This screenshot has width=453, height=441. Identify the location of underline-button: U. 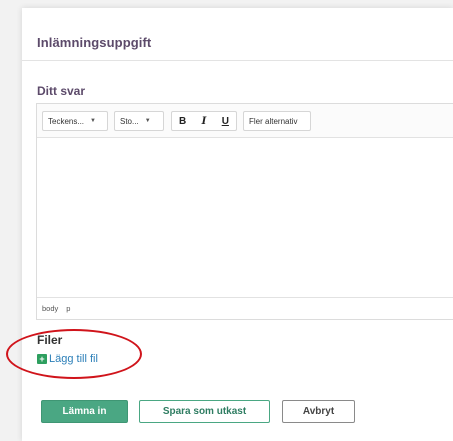
(225, 121).